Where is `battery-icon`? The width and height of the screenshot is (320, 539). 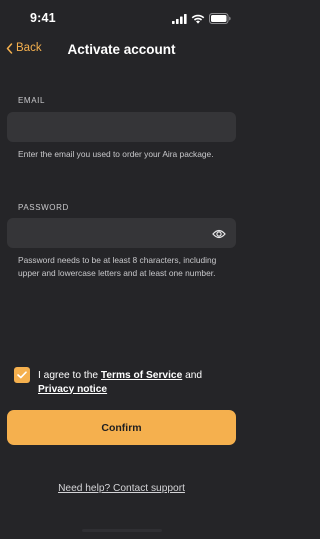 battery-icon is located at coordinates (220, 18).